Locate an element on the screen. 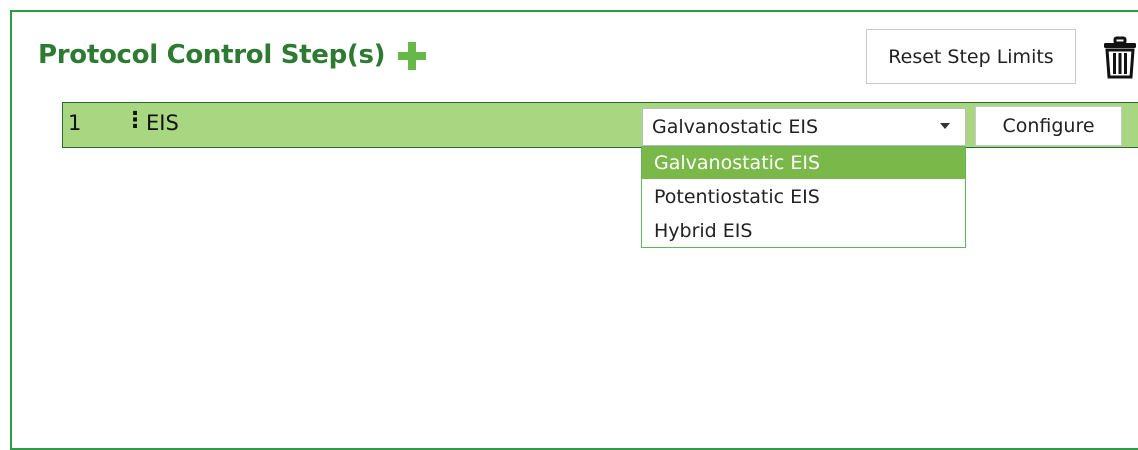  step-number: 1 is located at coordinates (75, 123).